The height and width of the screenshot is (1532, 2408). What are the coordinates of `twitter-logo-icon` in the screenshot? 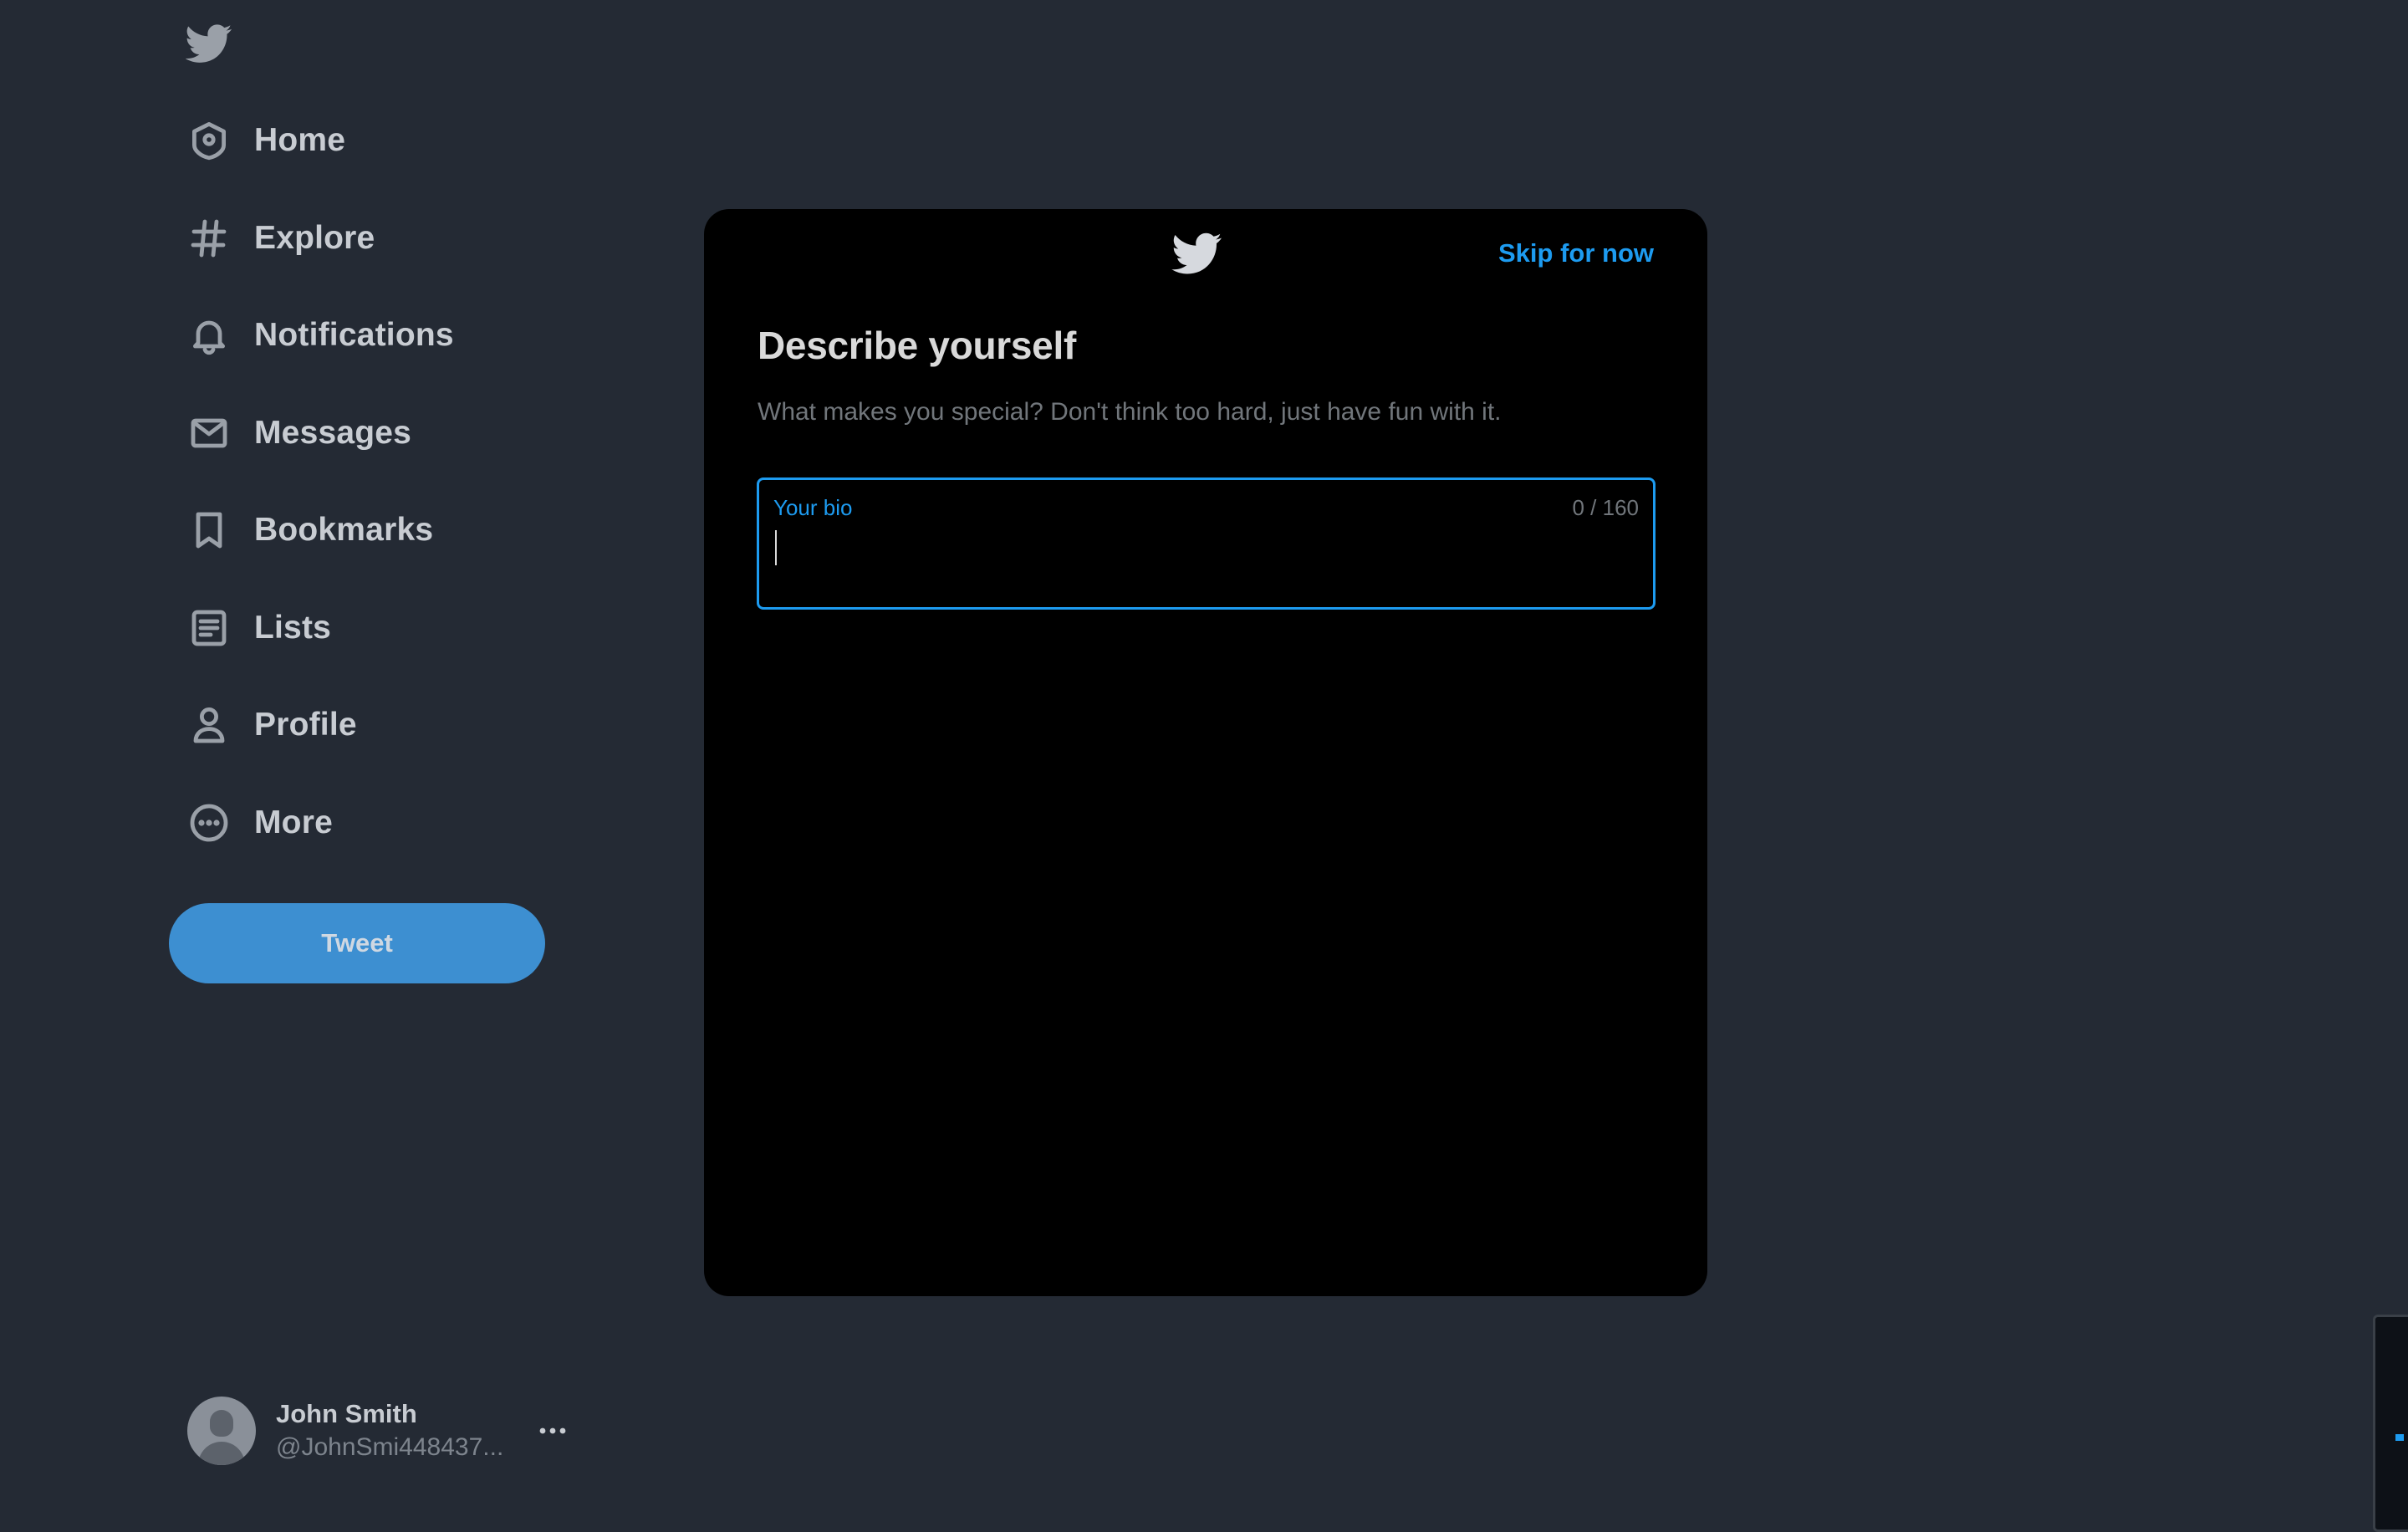 It's located at (209, 43).